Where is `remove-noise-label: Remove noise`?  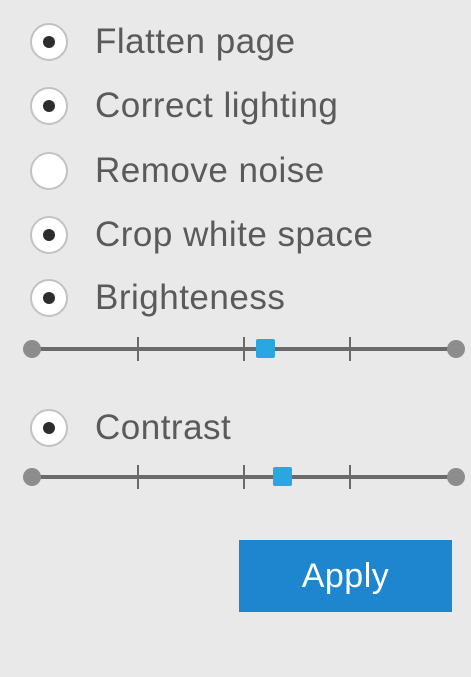 remove-noise-label: Remove noise is located at coordinates (210, 170).